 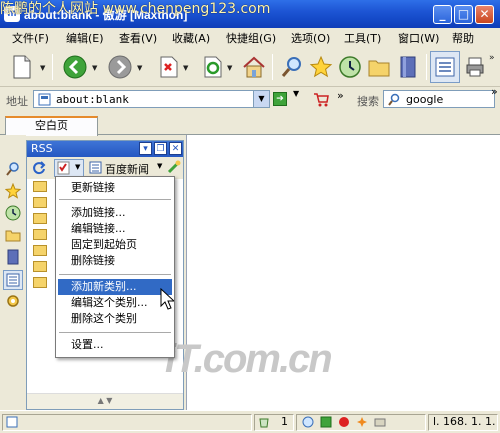 What do you see at coordinates (280, 99) in the screenshot?
I see `go-icon: ➔` at bounding box center [280, 99].